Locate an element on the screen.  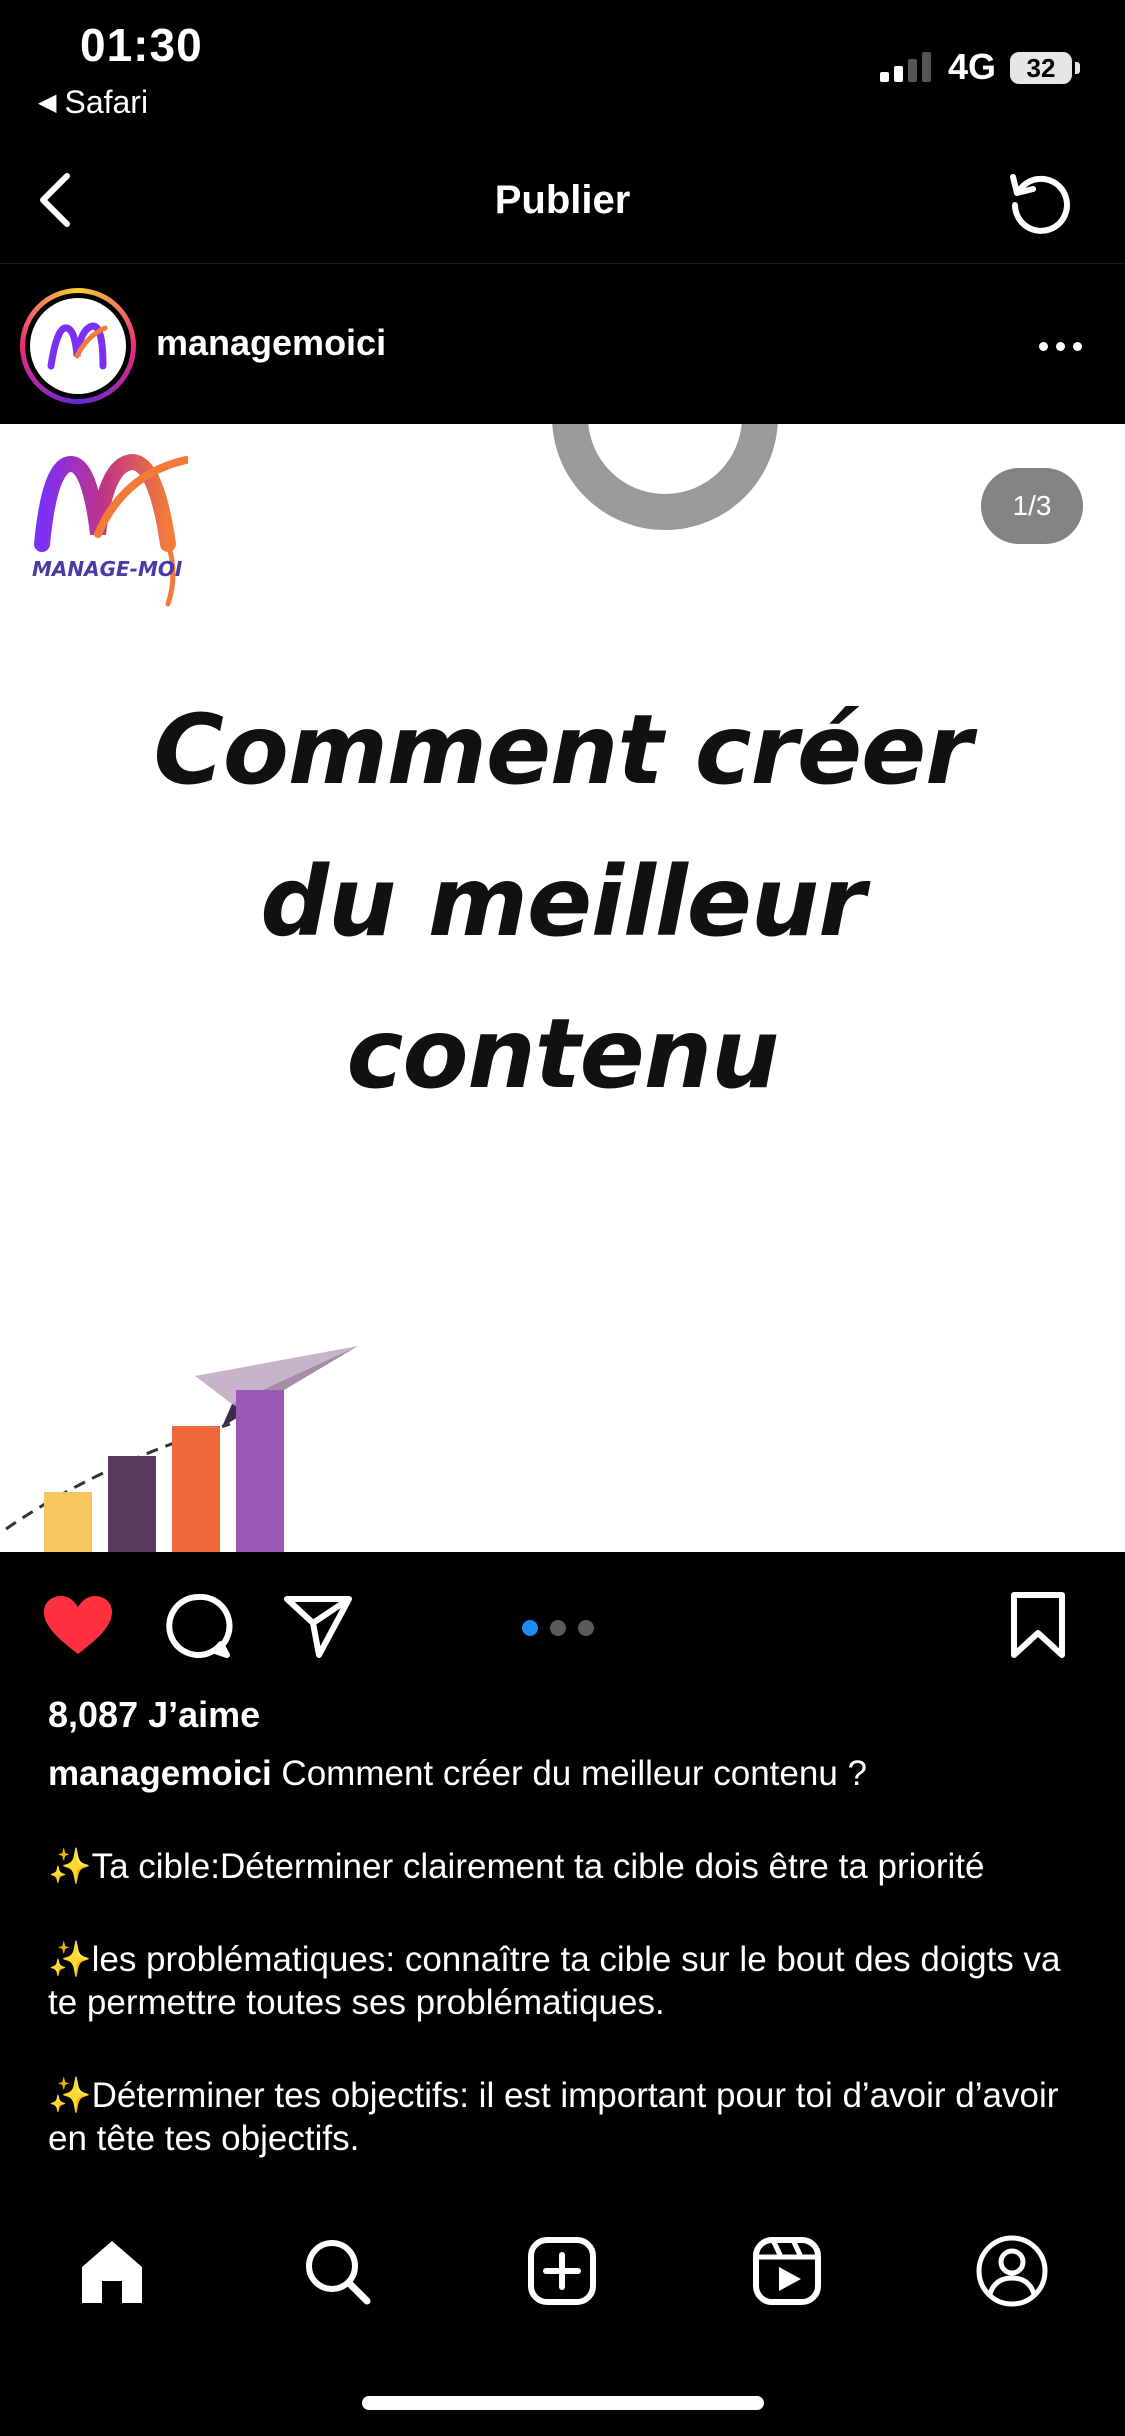
avatar is located at coordinates (78, 346).